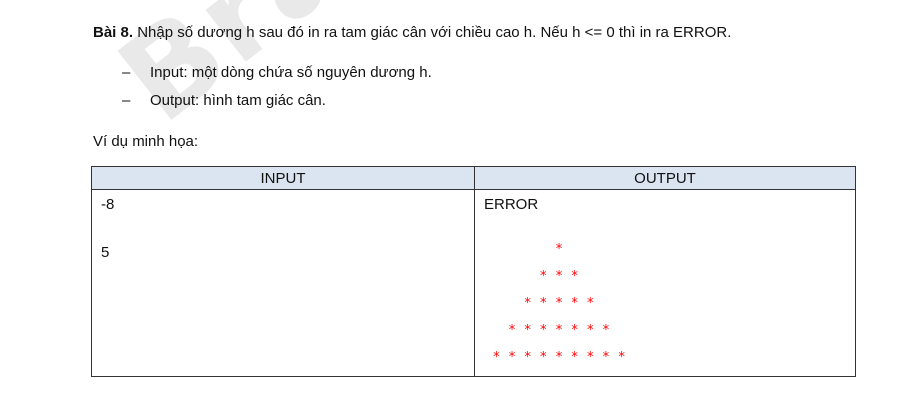 This screenshot has height=416, width=899. Describe the element at coordinates (108, 204) in the screenshot. I see `input-value: -8` at that location.